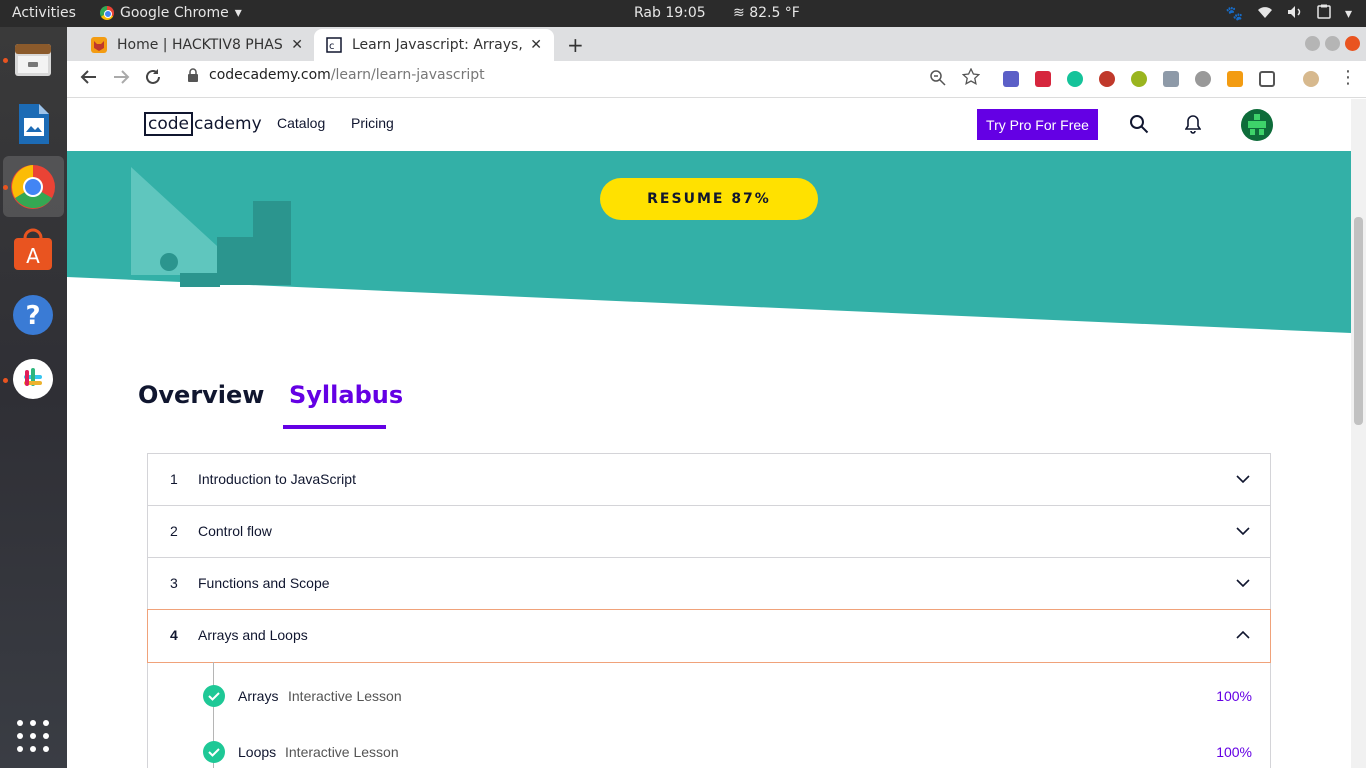 Image resolution: width=1366 pixels, height=768 pixels. I want to click on clipboard-icon, so click(1324, 13).